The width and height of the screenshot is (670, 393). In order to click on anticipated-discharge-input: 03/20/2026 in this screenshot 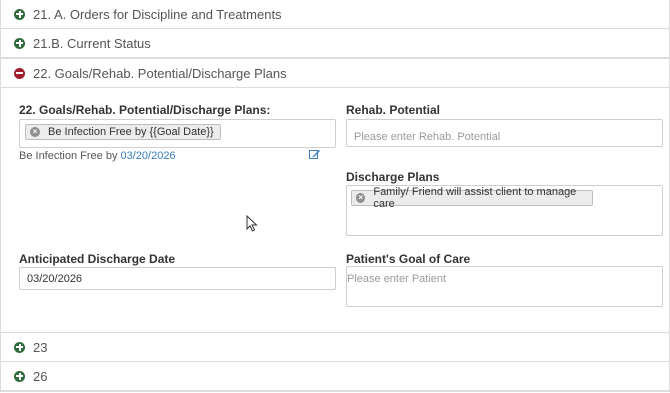, I will do `click(177, 278)`.